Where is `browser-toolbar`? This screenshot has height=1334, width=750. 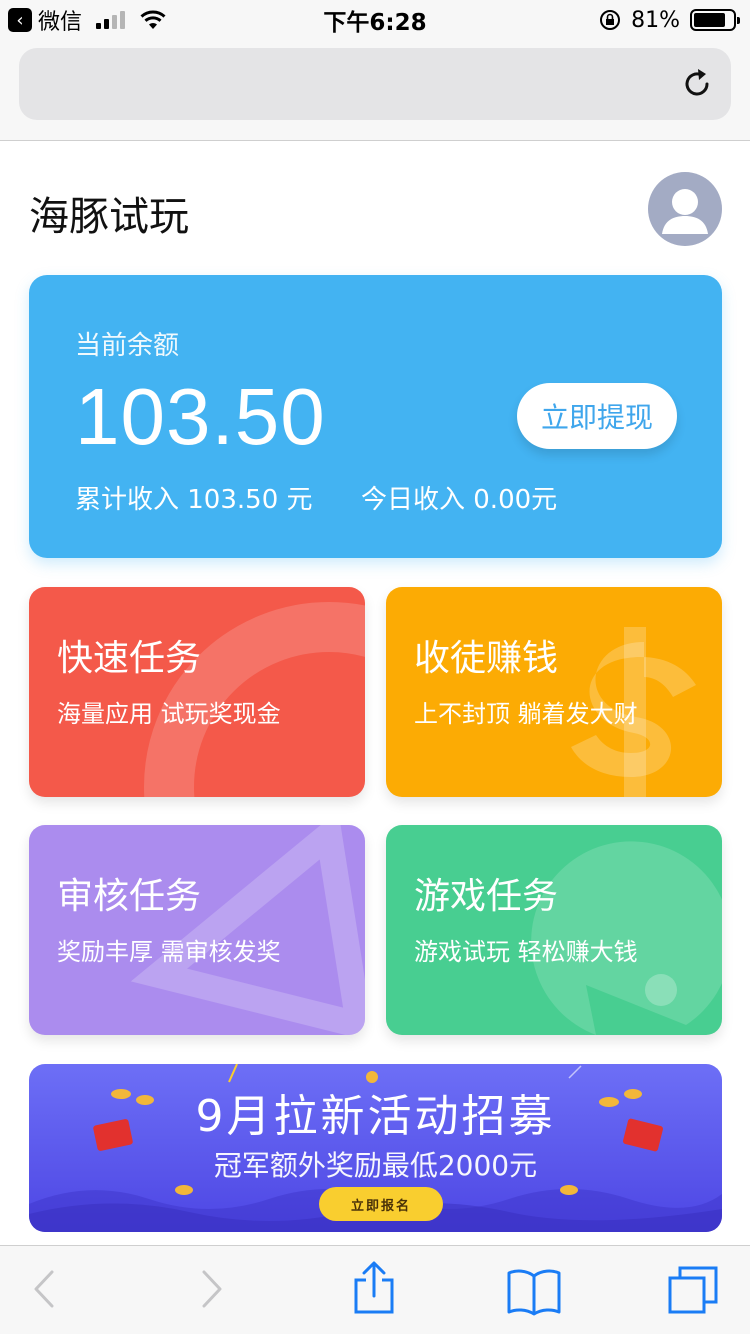
browser-toolbar is located at coordinates (375, 1289).